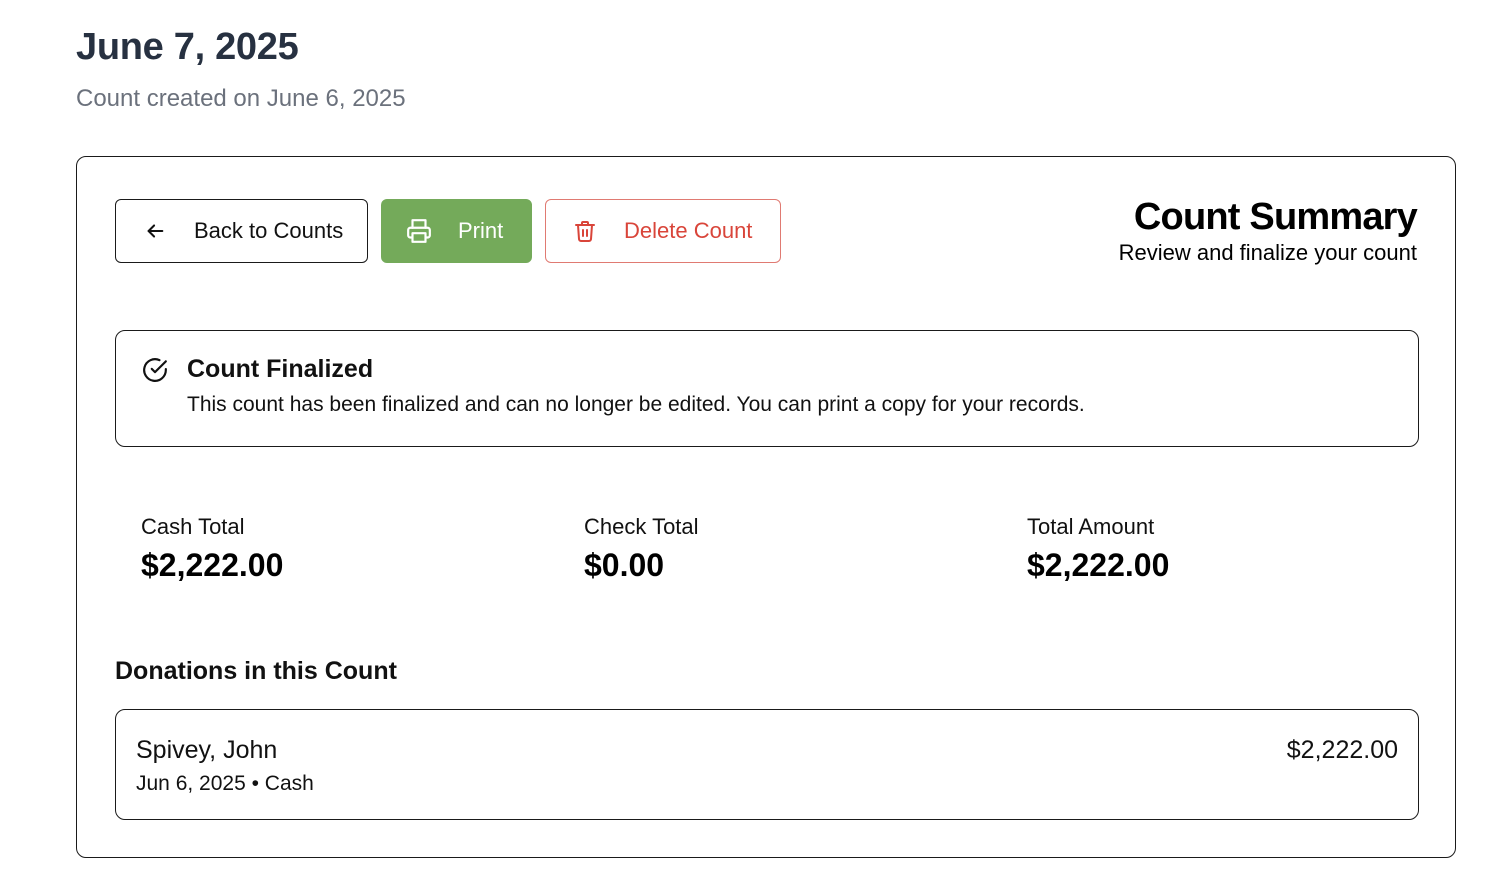 Image resolution: width=1494 pixels, height=884 pixels. I want to click on page-subtitle: Count created on June 6, 2025, so click(241, 98).